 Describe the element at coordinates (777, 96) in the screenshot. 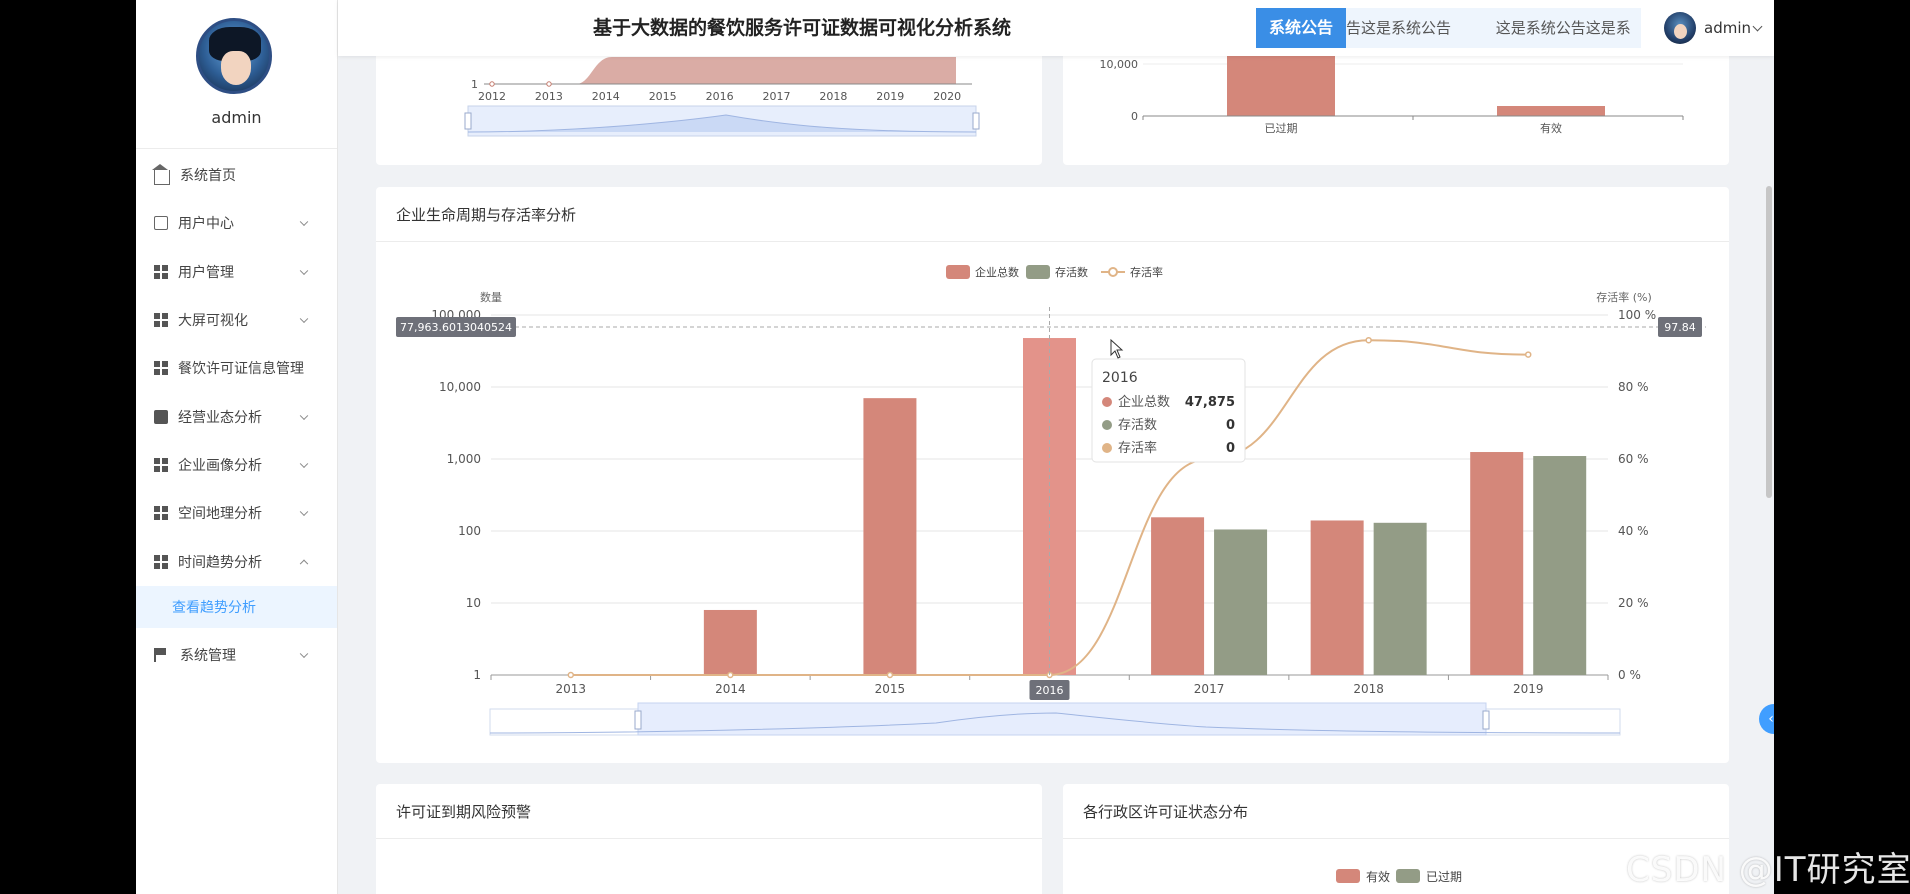

I see `top-left-x-label: 2017` at that location.